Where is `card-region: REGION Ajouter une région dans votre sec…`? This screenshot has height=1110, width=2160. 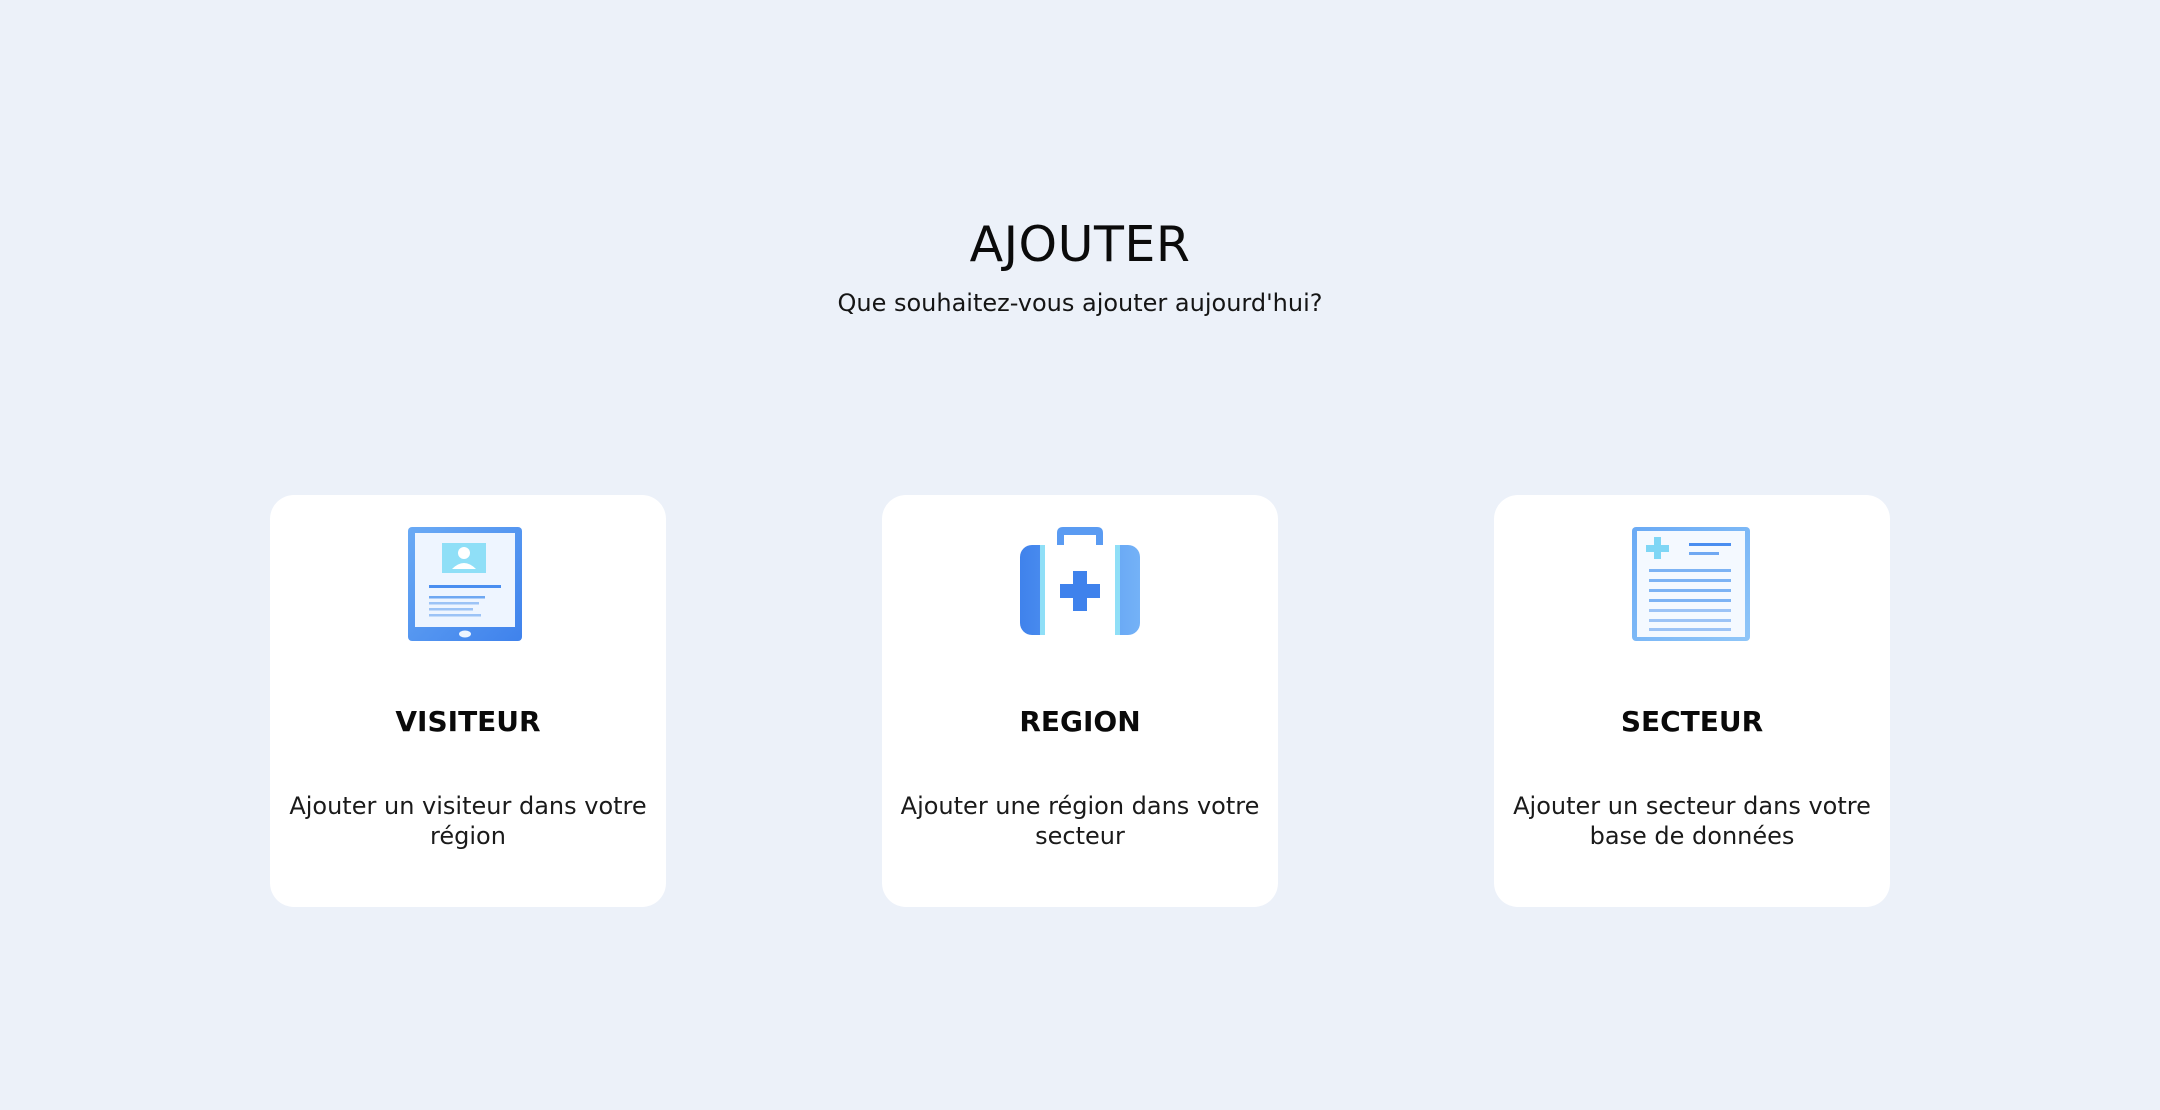 card-region: REGION Ajouter une région dans votre sec… is located at coordinates (1080, 701).